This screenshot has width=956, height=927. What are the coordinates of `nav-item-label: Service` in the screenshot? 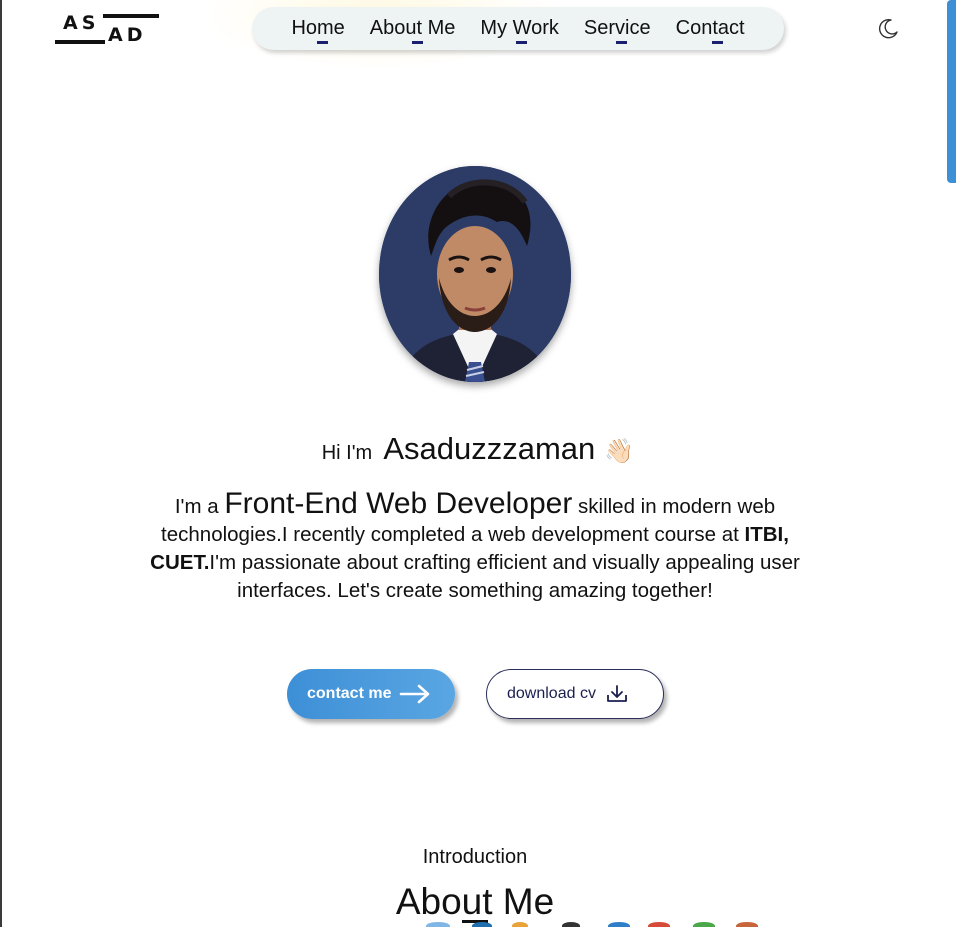 It's located at (617, 28).